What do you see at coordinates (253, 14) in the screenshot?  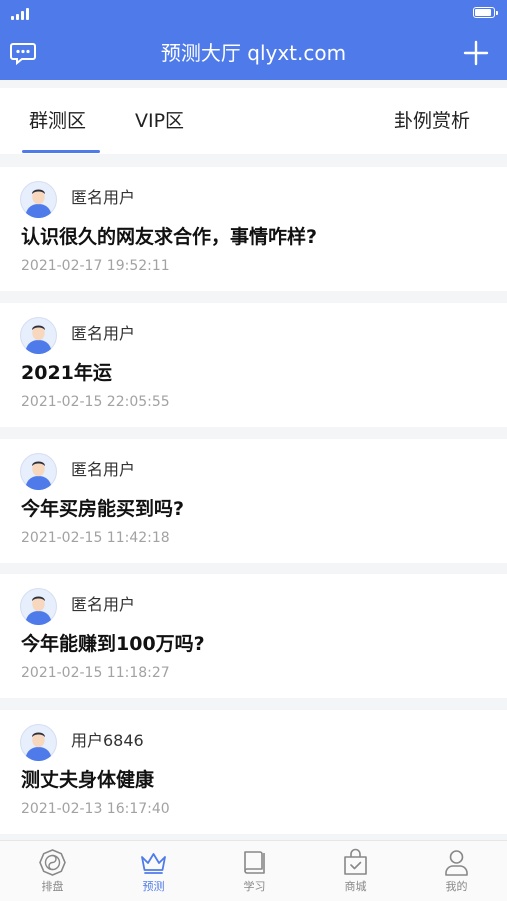 I see `status-bar` at bounding box center [253, 14].